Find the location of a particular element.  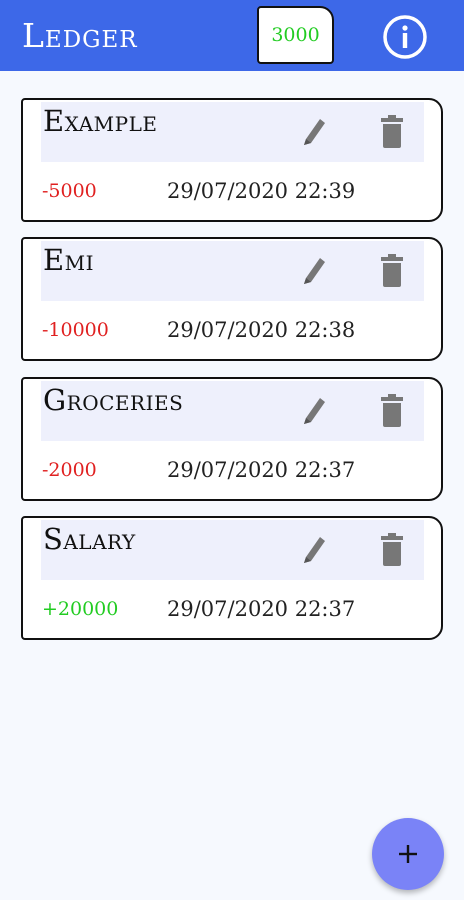

entry-amount: -2000 is located at coordinates (69, 470).